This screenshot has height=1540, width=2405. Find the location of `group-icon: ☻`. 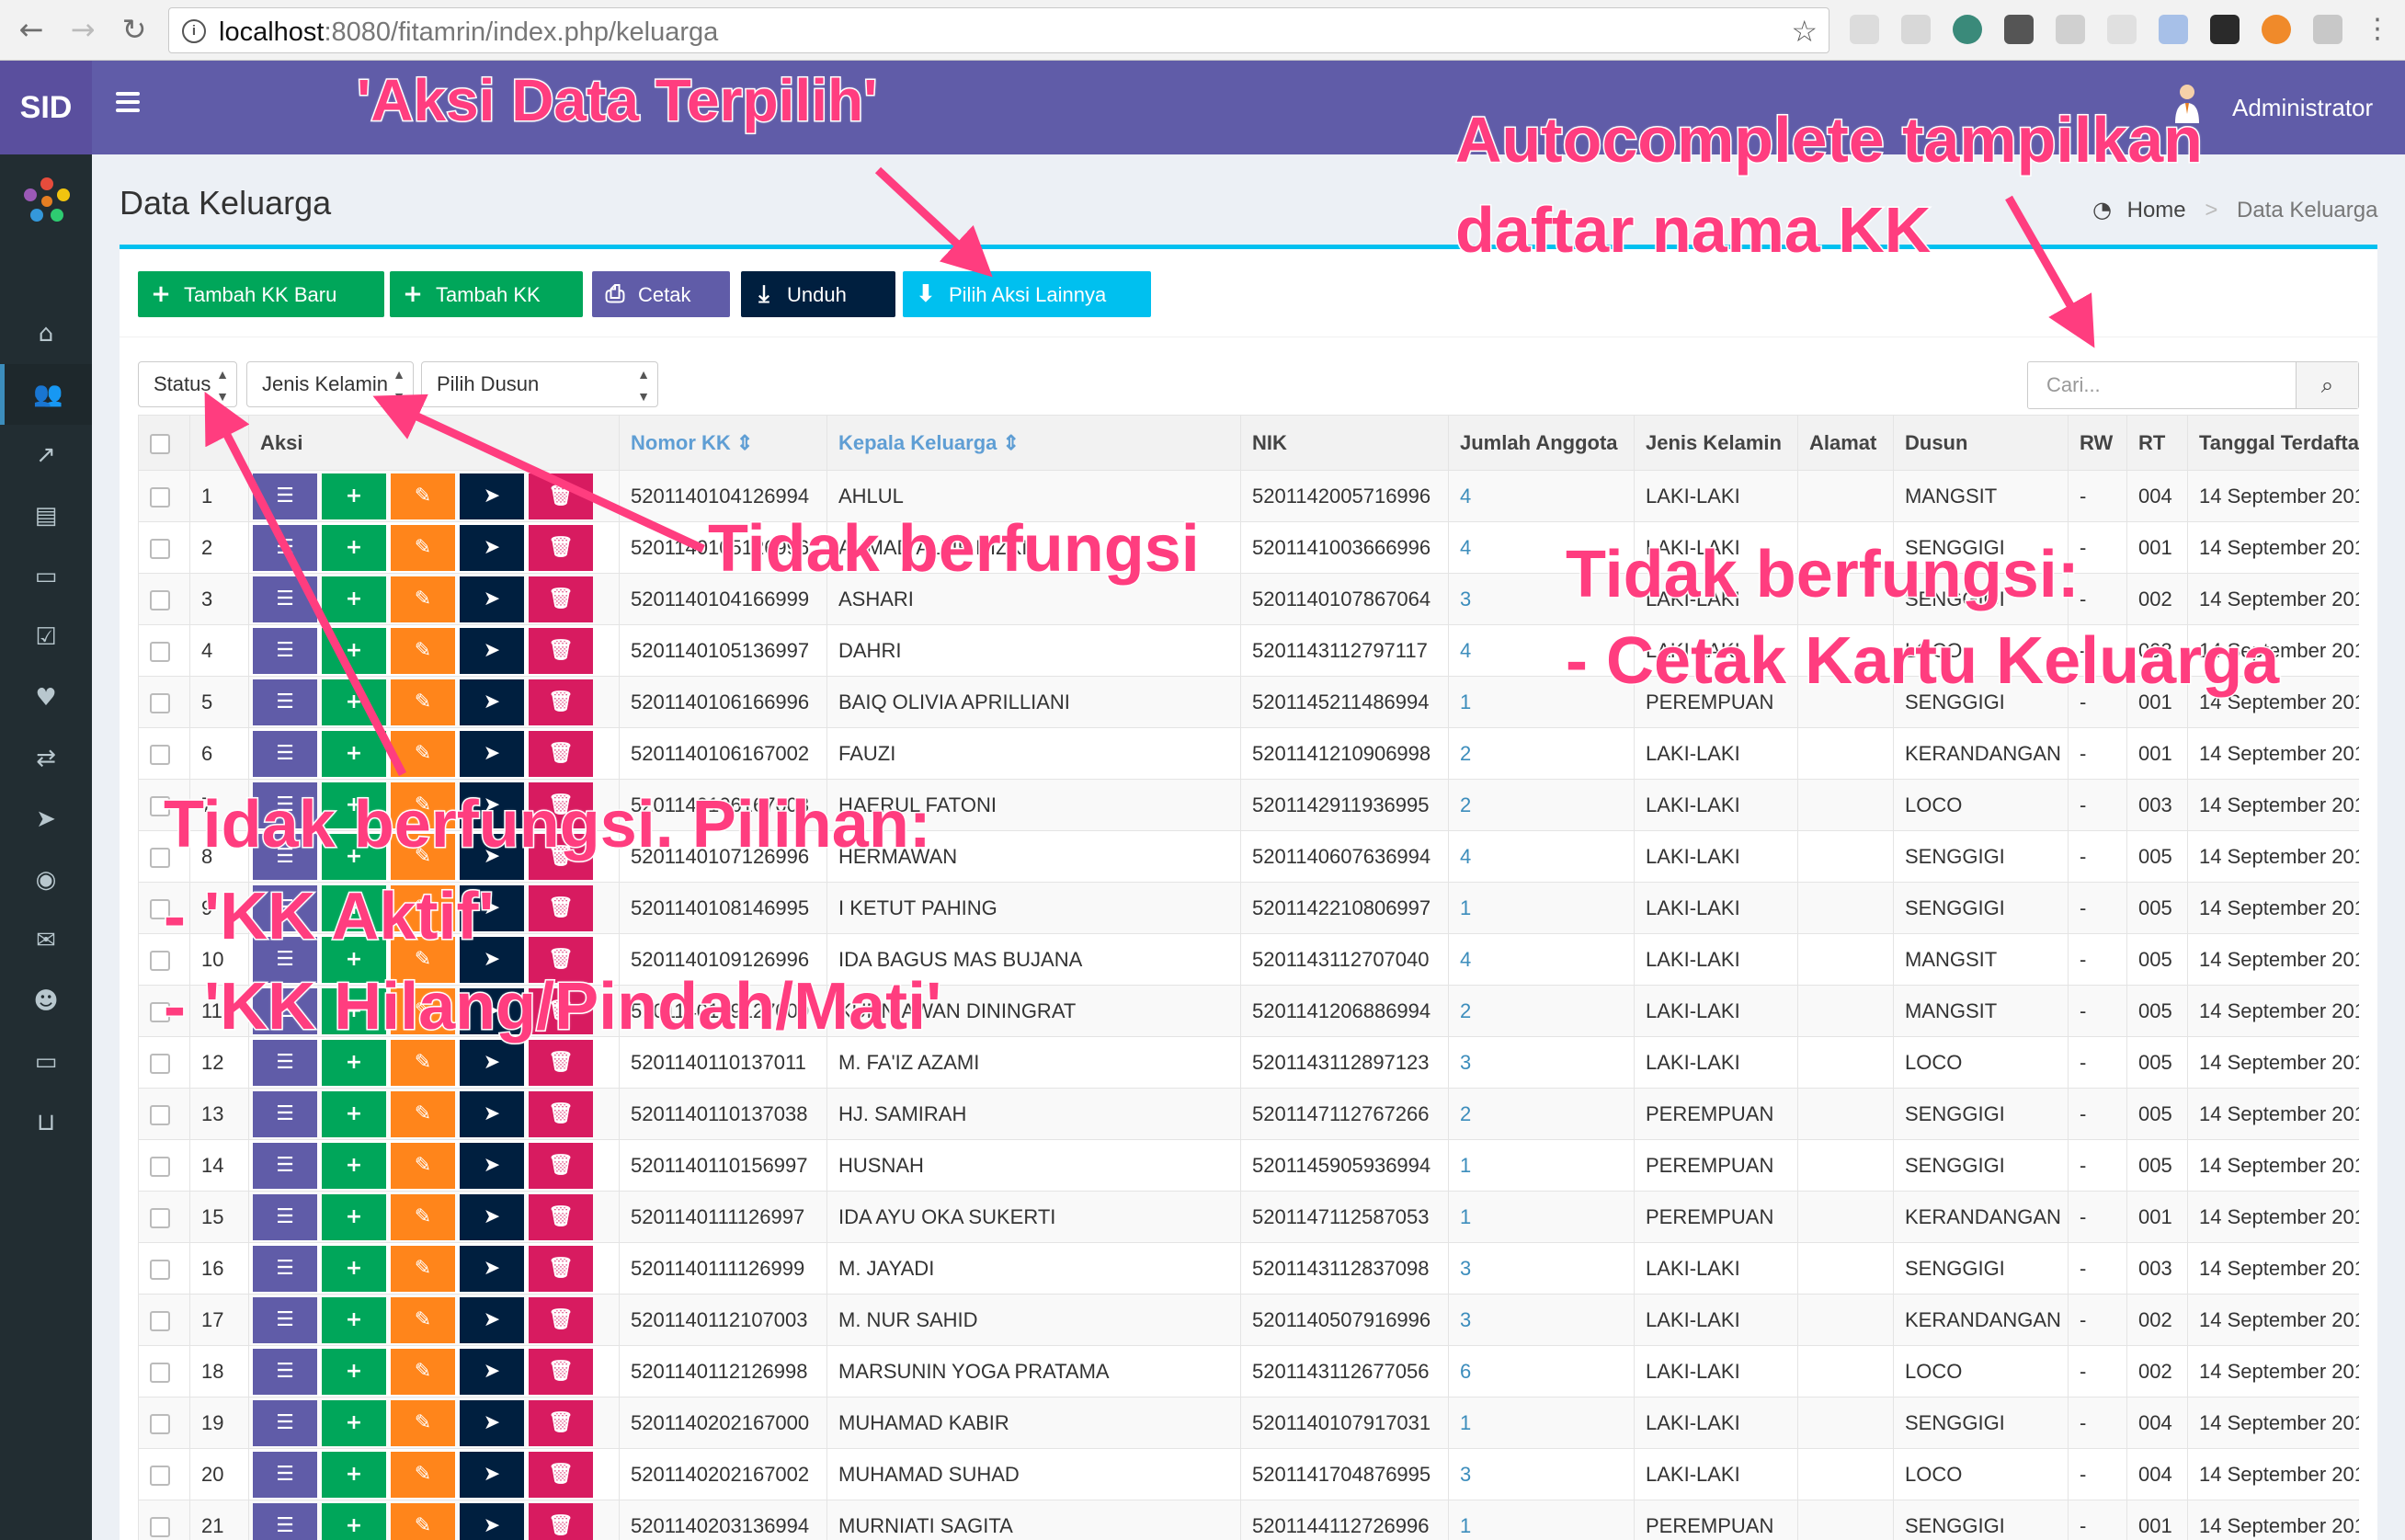

group-icon: ☻ is located at coordinates (46, 1001).